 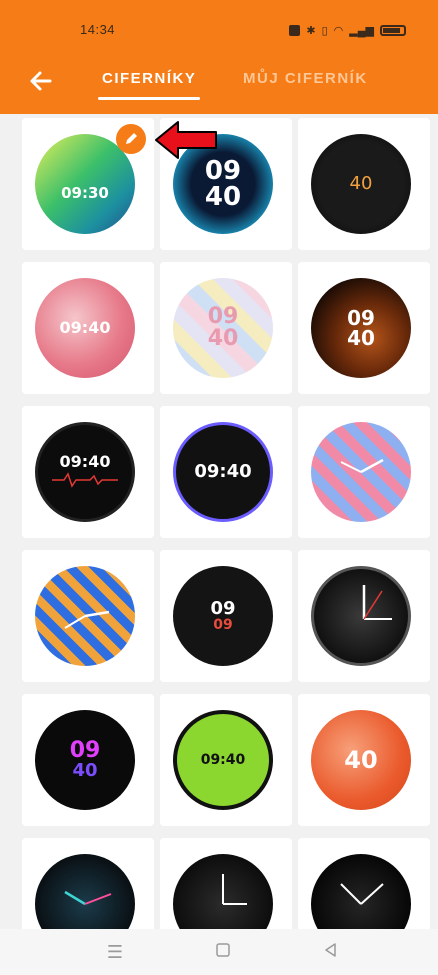 I want to click on watch-face-time: 09:30, so click(x=85, y=192).